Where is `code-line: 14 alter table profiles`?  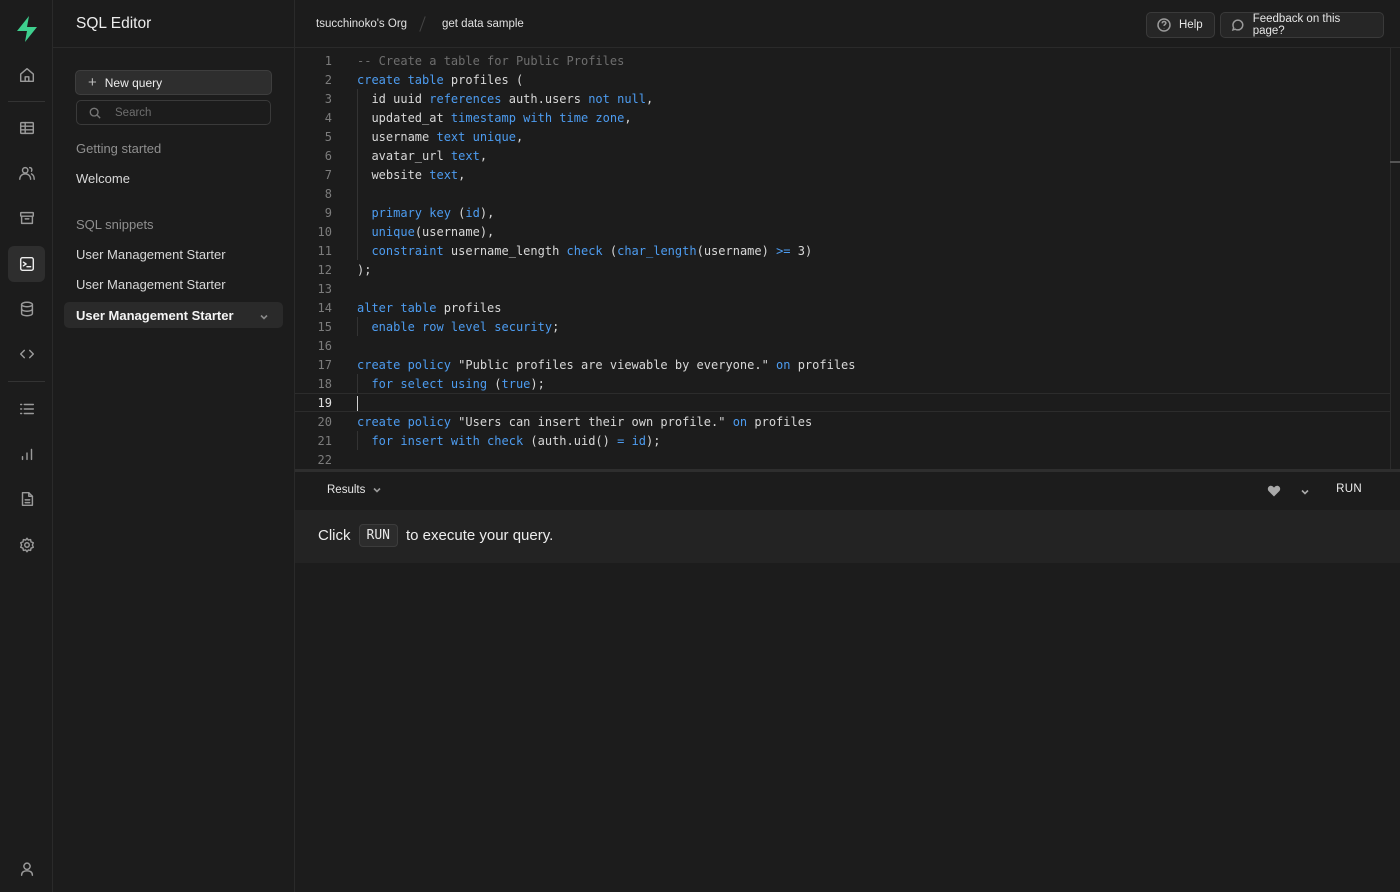
code-line: 14 alter table profiles is located at coordinates (409, 308).